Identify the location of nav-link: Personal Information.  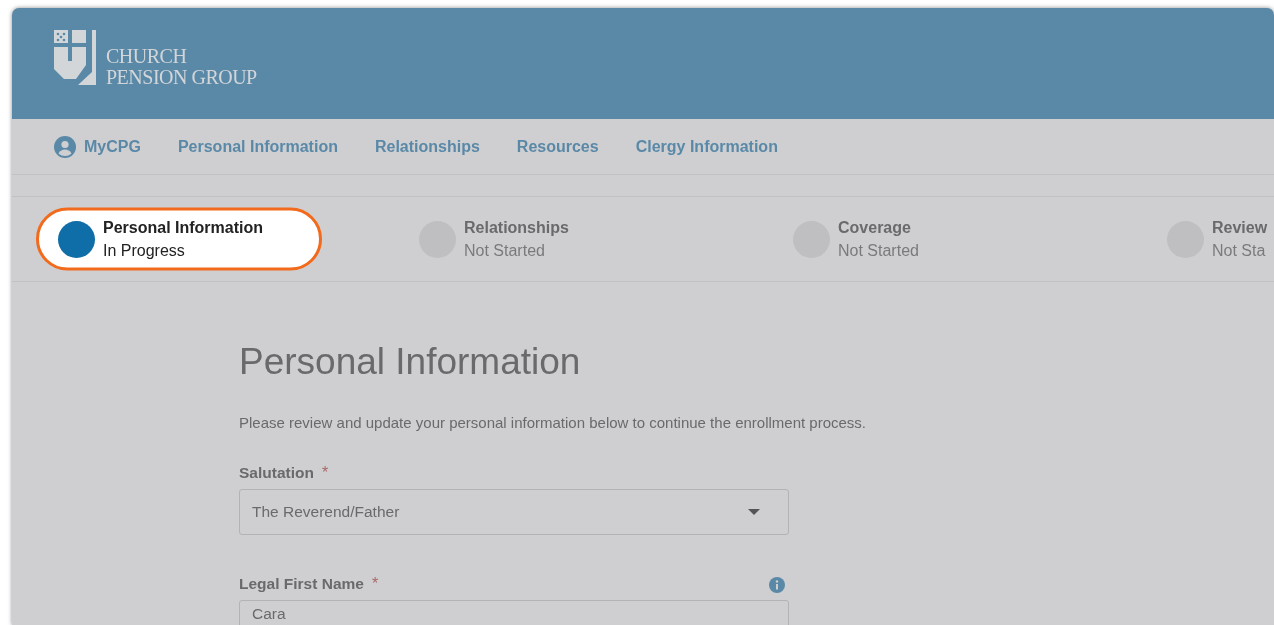
(257, 146).